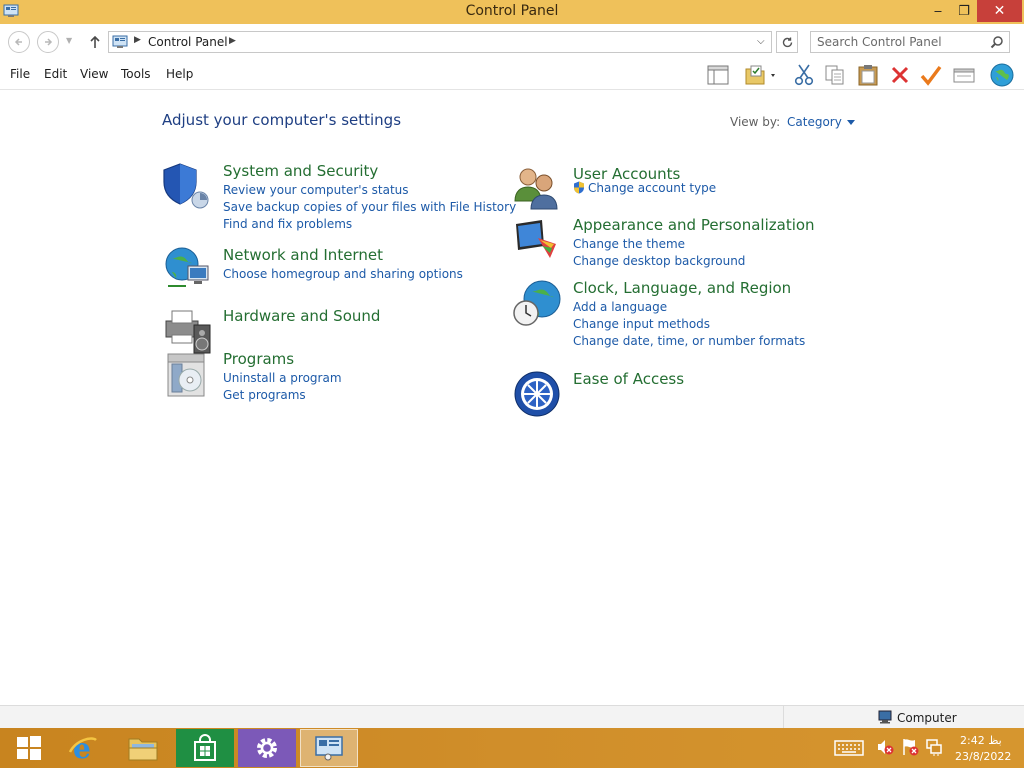  I want to click on breadcrumb-control-panel: Control Panel, so click(188, 42).